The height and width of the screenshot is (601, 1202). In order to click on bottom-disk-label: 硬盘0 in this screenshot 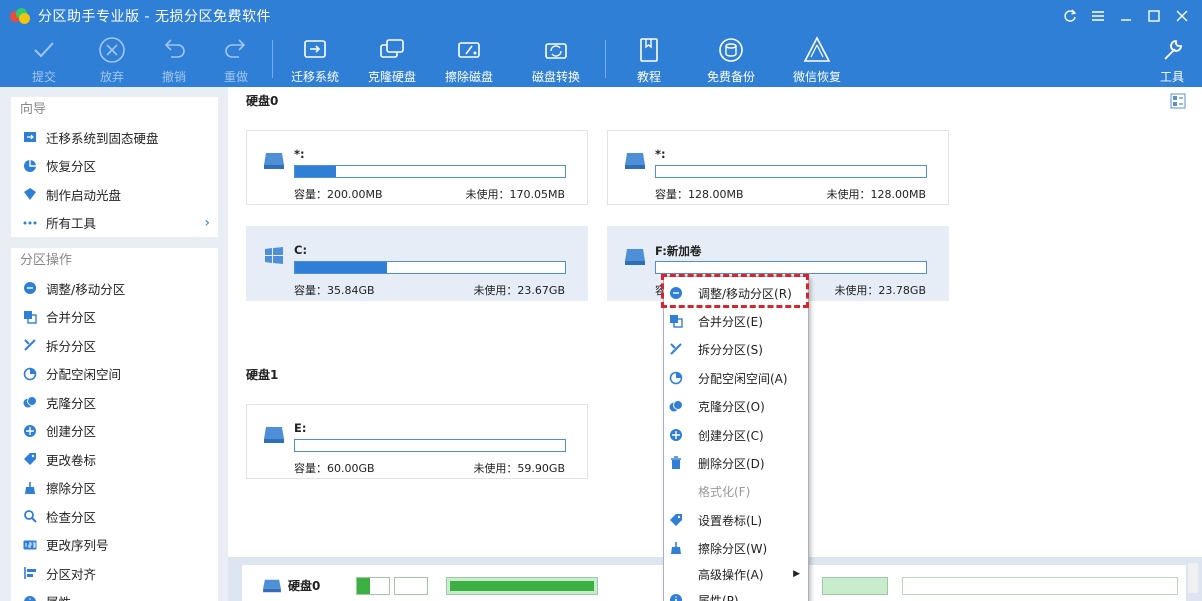, I will do `click(291, 585)`.